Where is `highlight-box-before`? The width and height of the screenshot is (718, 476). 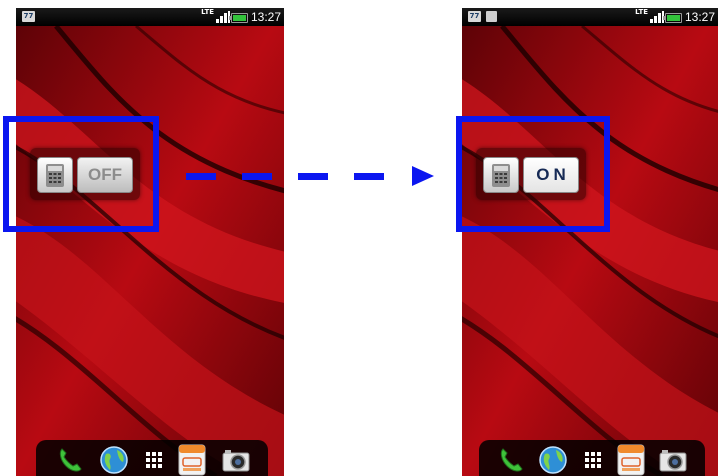
highlight-box-before is located at coordinates (81, 174).